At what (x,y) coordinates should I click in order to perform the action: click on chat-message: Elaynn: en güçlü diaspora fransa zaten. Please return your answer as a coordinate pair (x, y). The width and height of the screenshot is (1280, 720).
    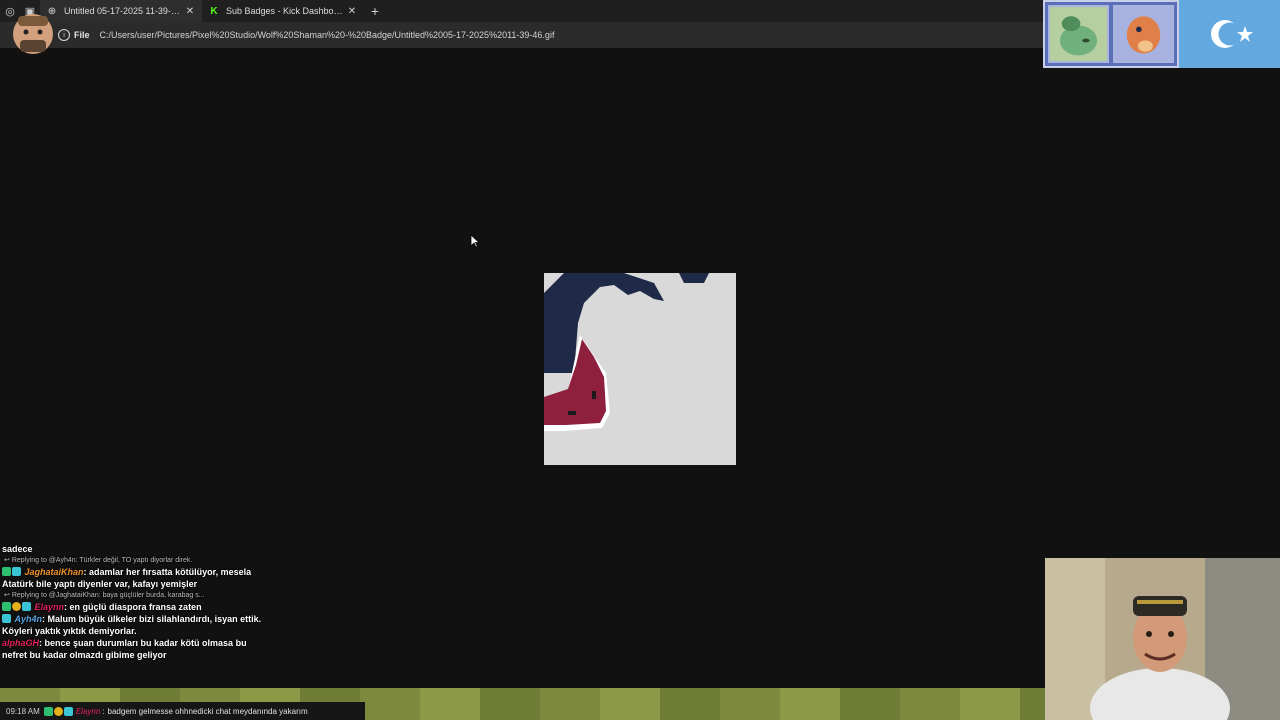
    Looking at the image, I should click on (135, 607).